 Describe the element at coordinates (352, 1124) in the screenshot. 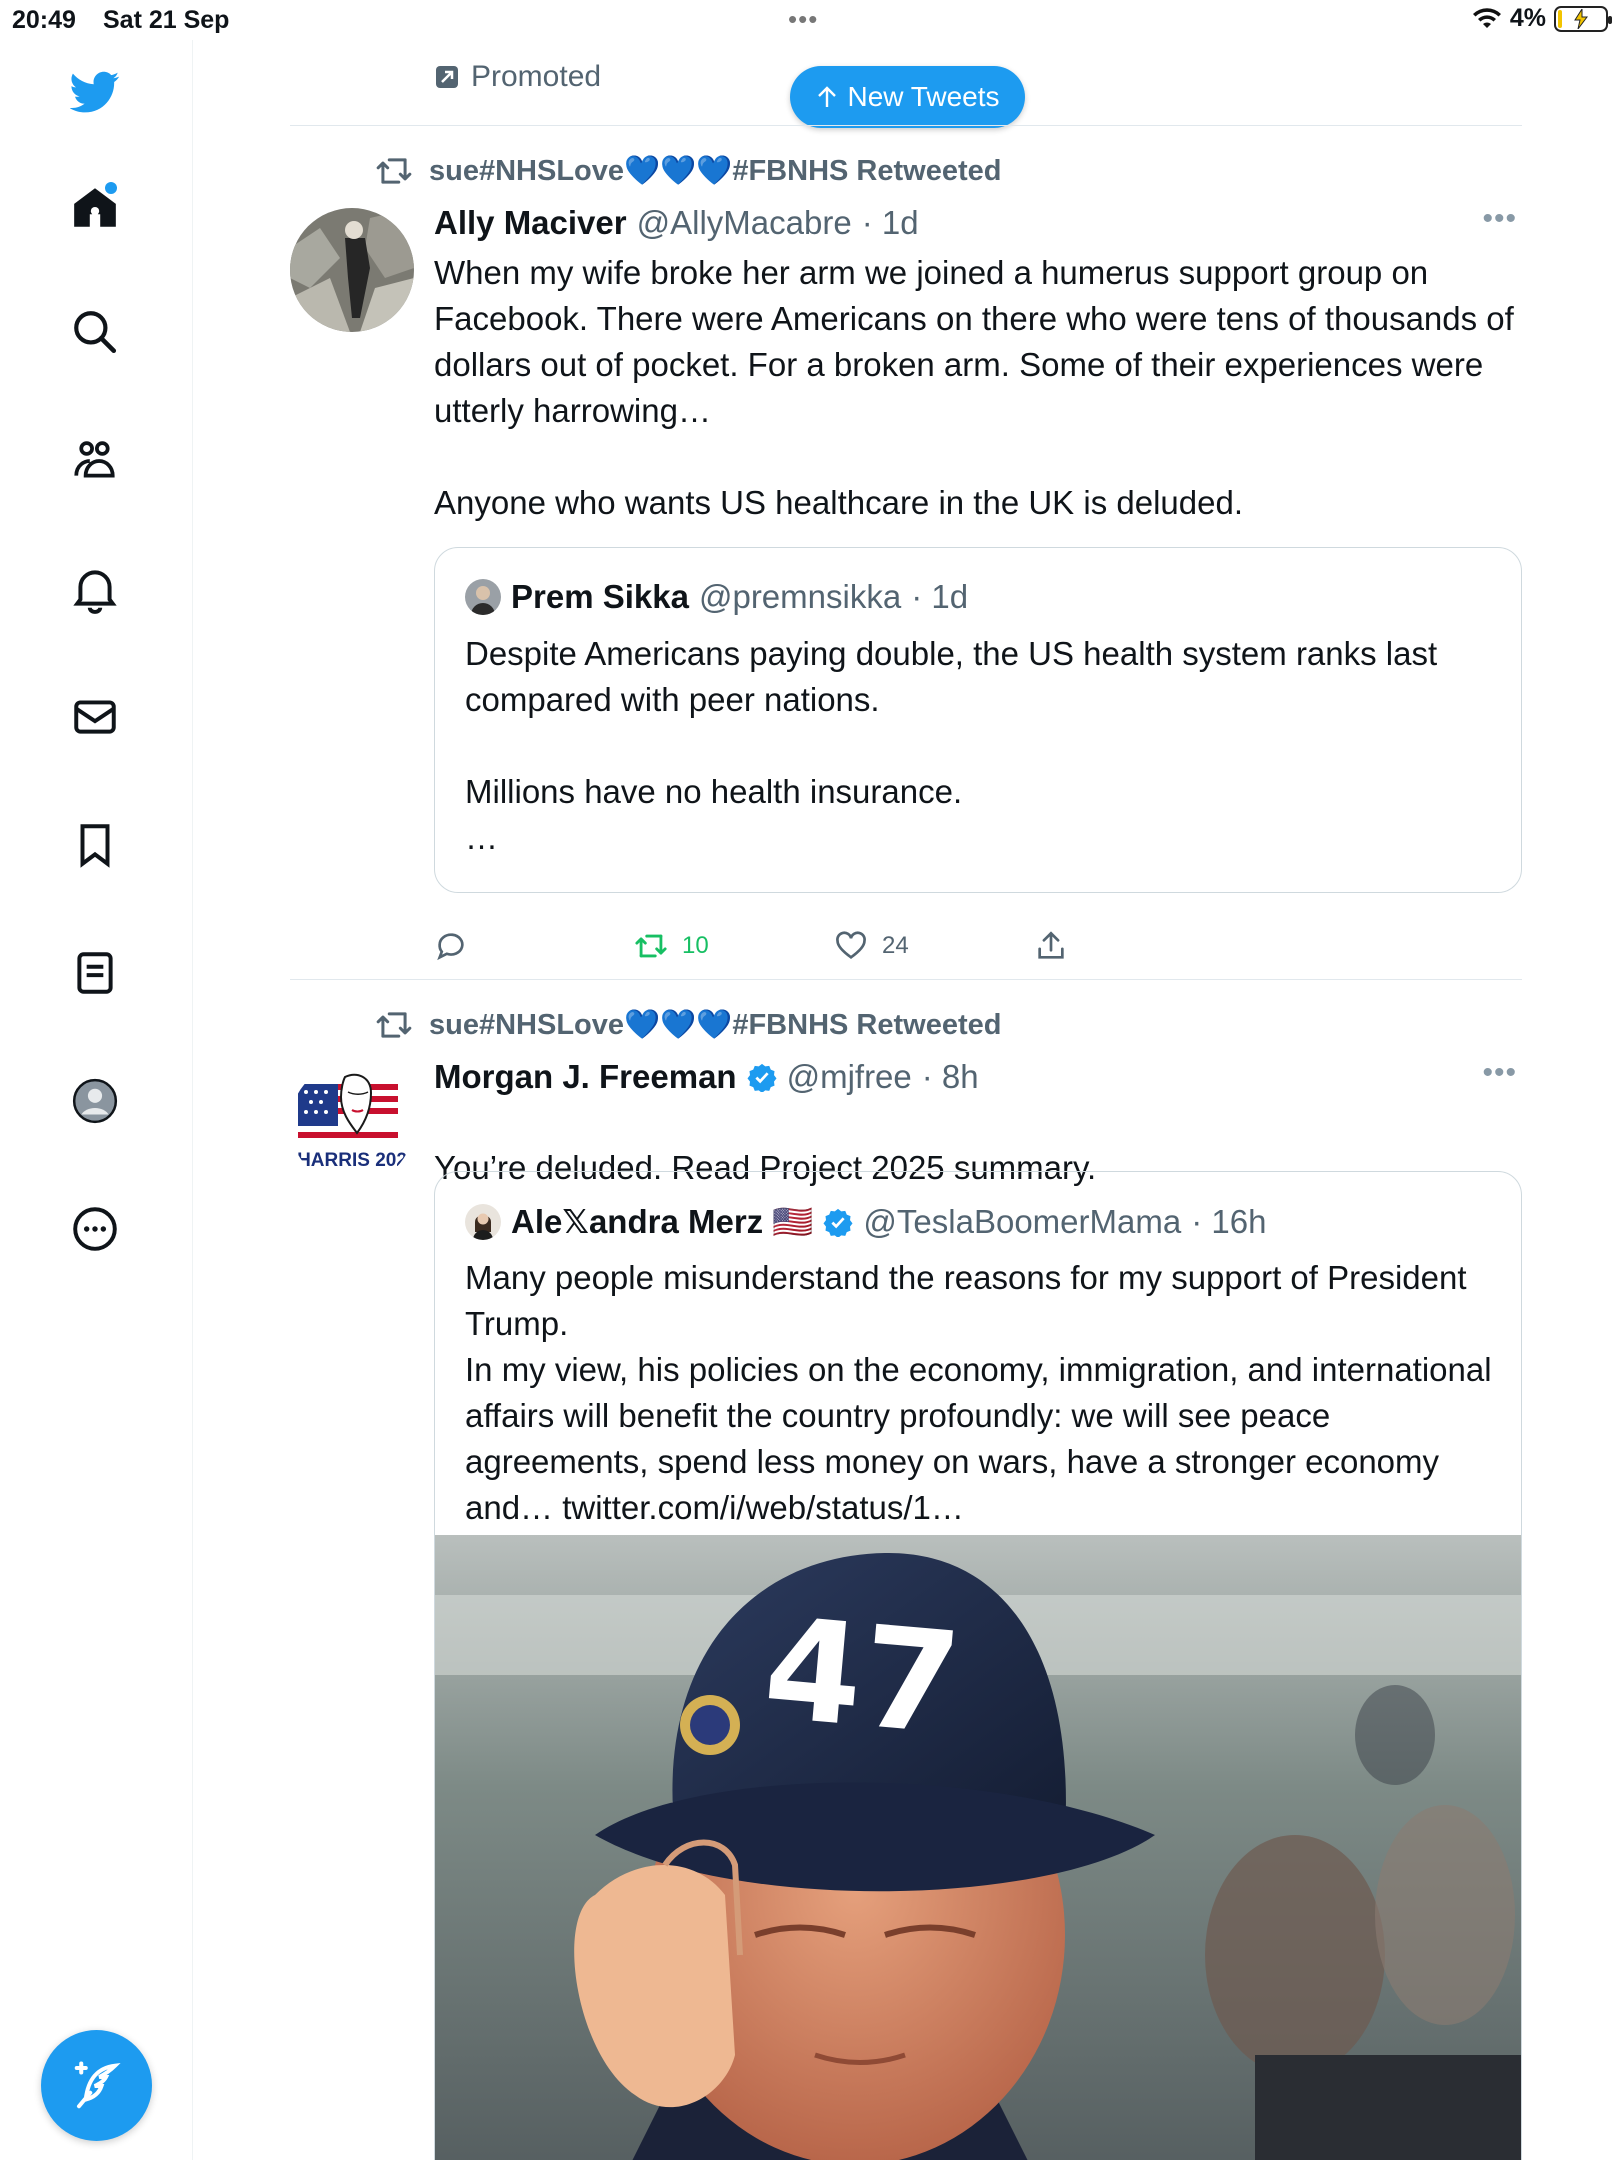

I see `avatar: HARRIS 202` at that location.